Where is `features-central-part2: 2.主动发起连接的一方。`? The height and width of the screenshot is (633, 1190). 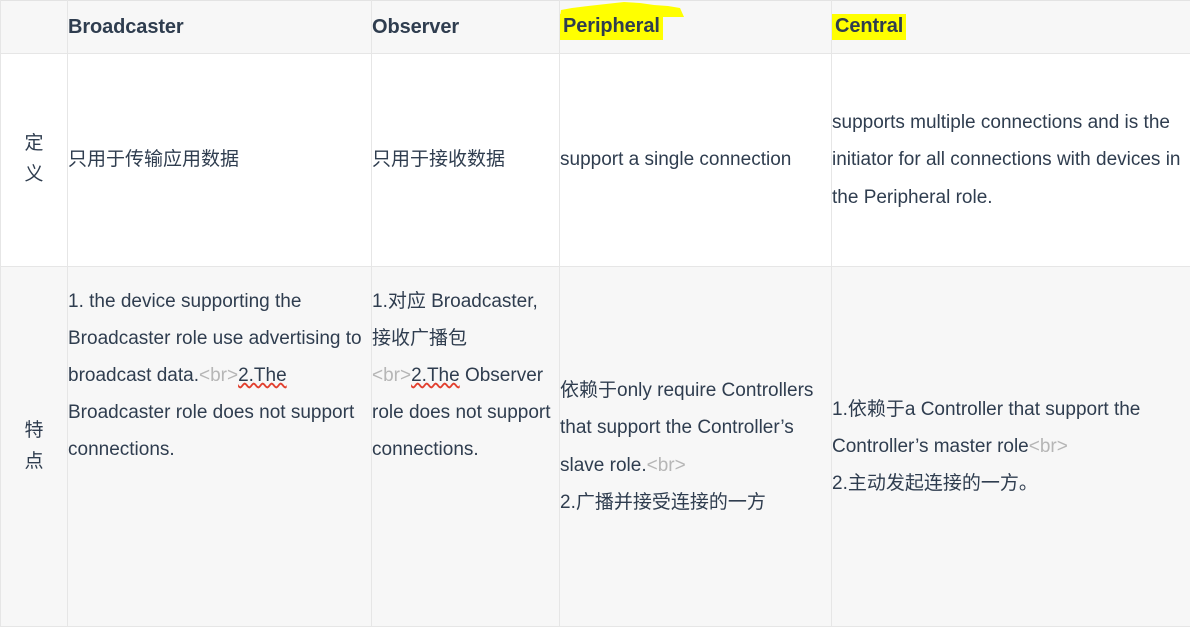 features-central-part2: 2.主动发起连接的一方。 is located at coordinates (935, 484).